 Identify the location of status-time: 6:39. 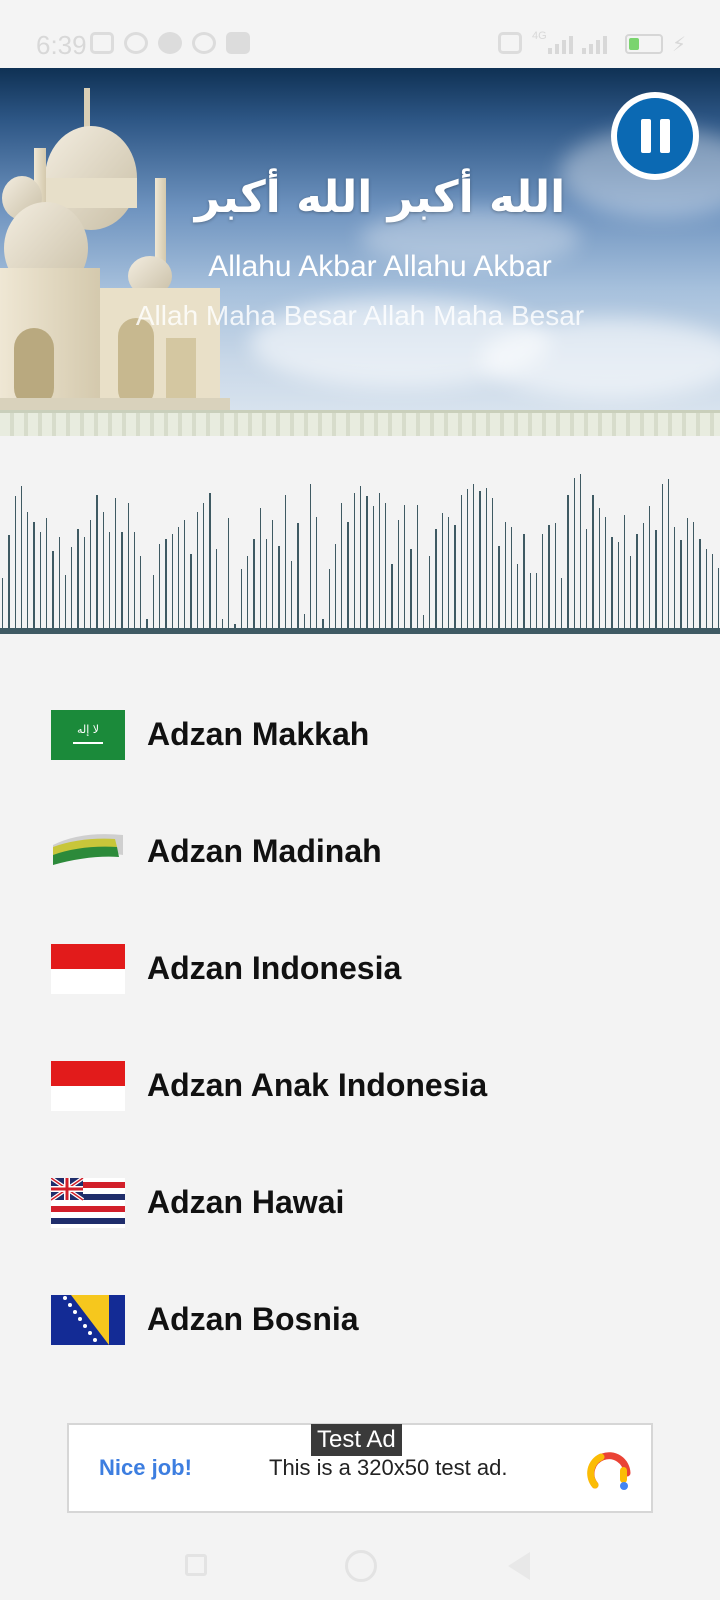
(61, 45).